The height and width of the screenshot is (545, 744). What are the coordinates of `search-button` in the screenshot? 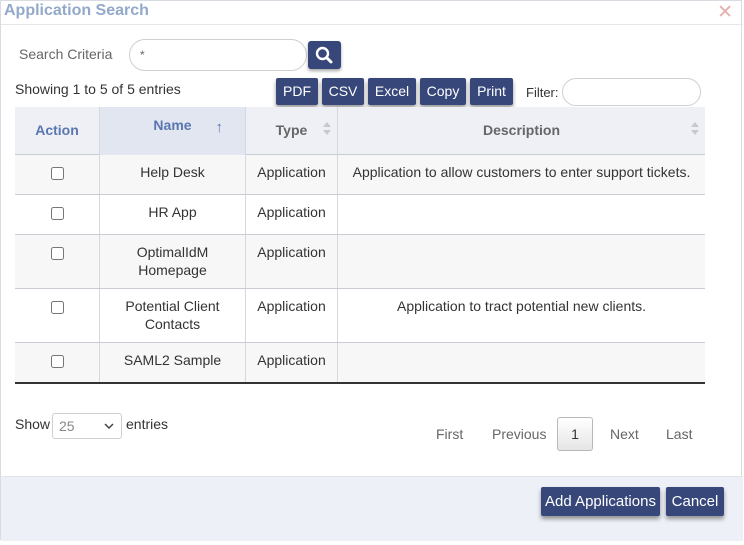 It's located at (324, 55).